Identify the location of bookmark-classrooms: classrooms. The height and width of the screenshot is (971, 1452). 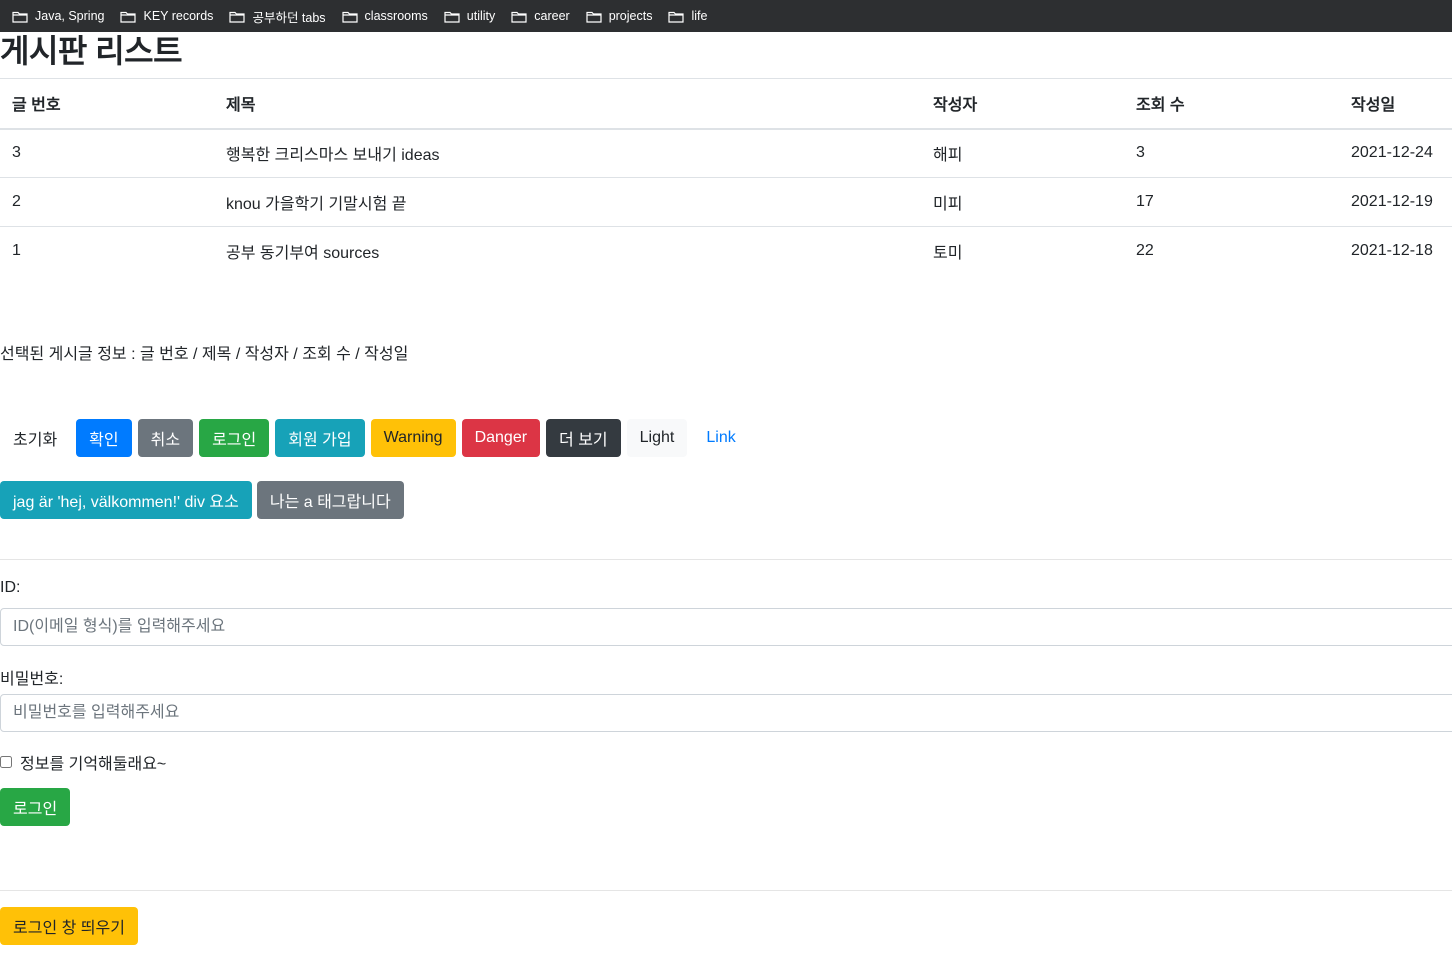
(384, 16).